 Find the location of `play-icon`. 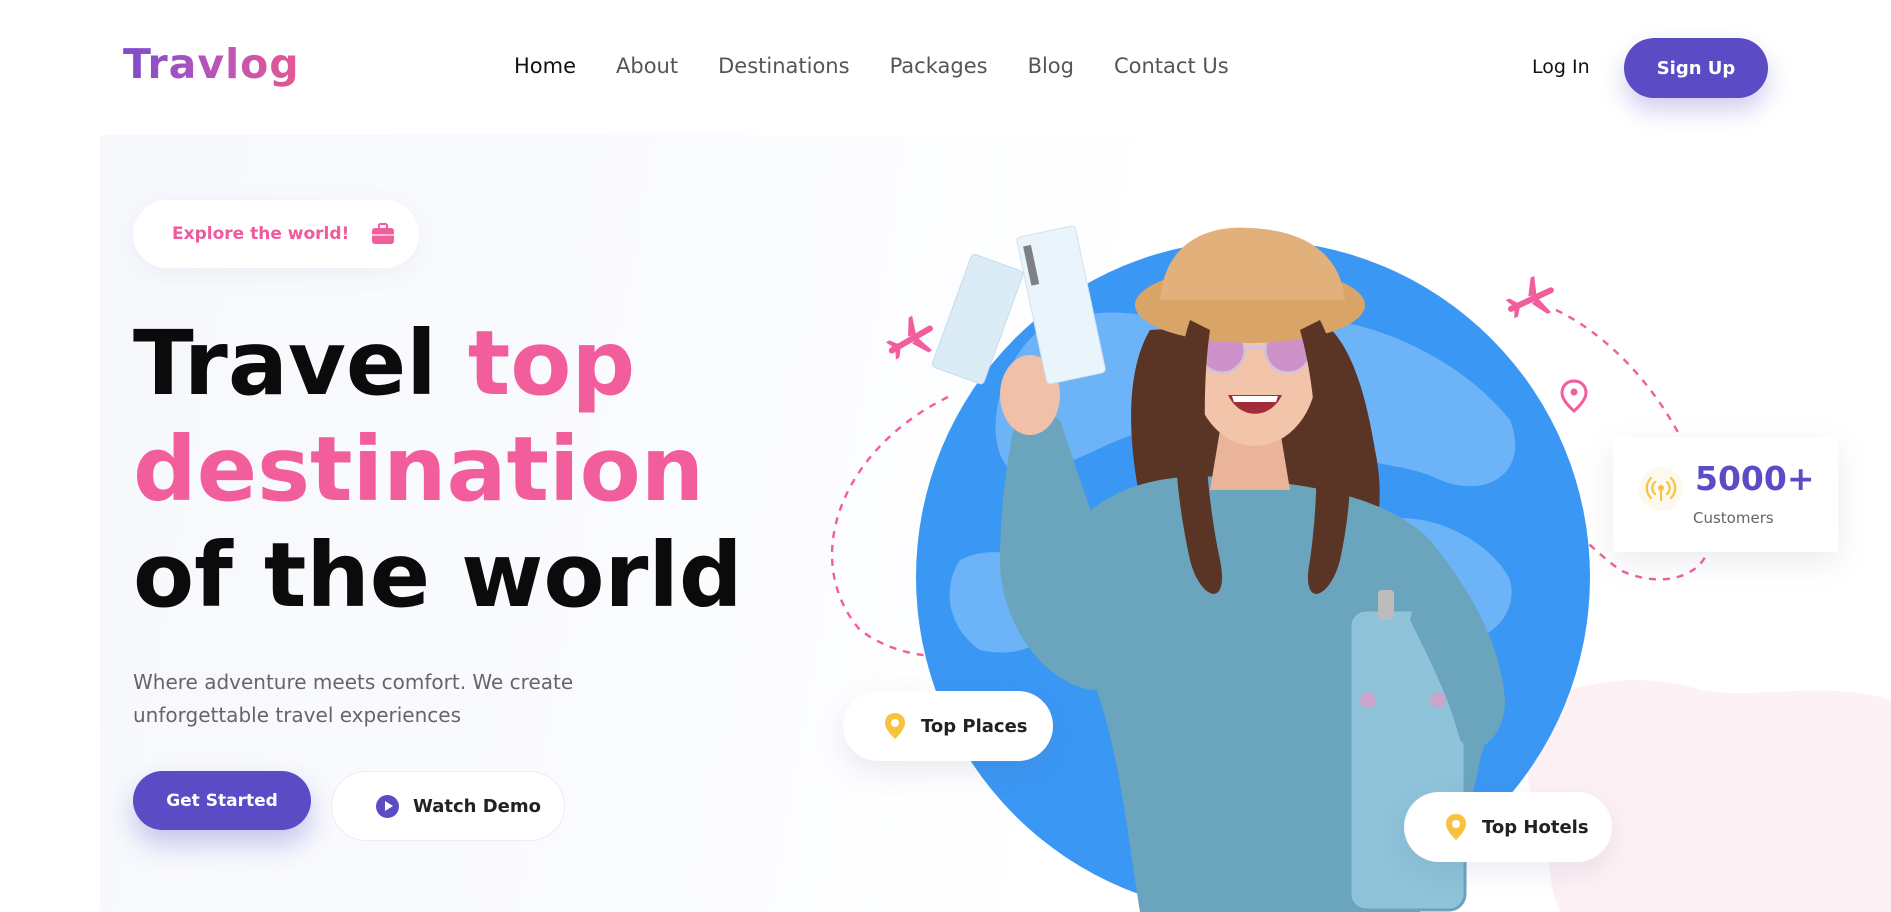

play-icon is located at coordinates (387, 806).